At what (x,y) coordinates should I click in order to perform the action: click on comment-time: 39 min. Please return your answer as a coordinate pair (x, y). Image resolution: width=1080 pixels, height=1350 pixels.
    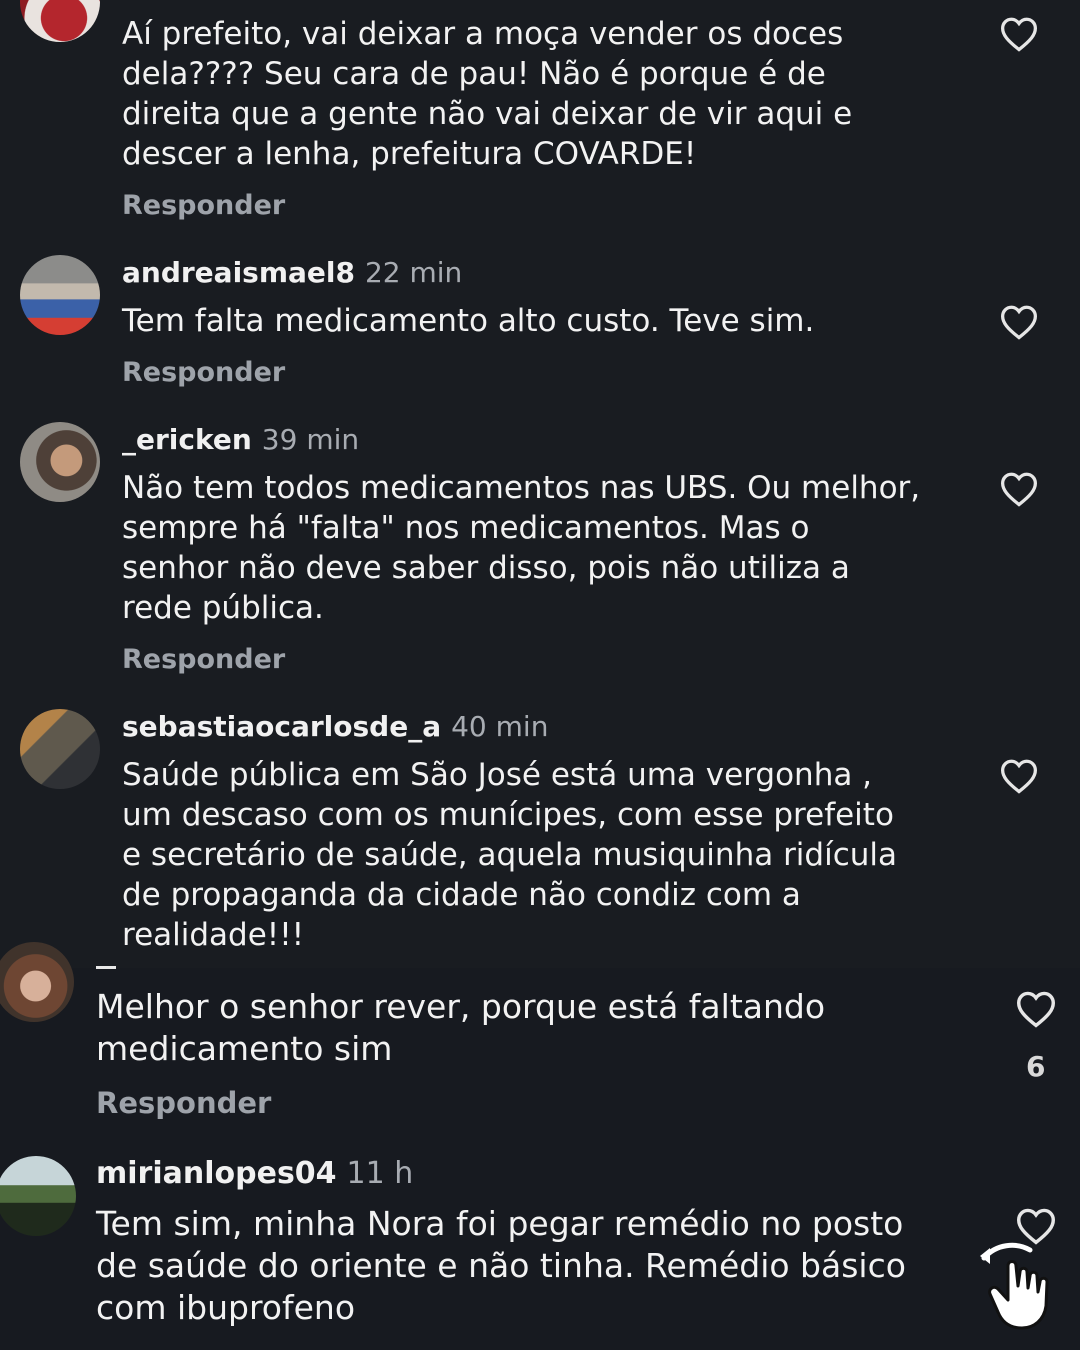
    Looking at the image, I should click on (310, 439).